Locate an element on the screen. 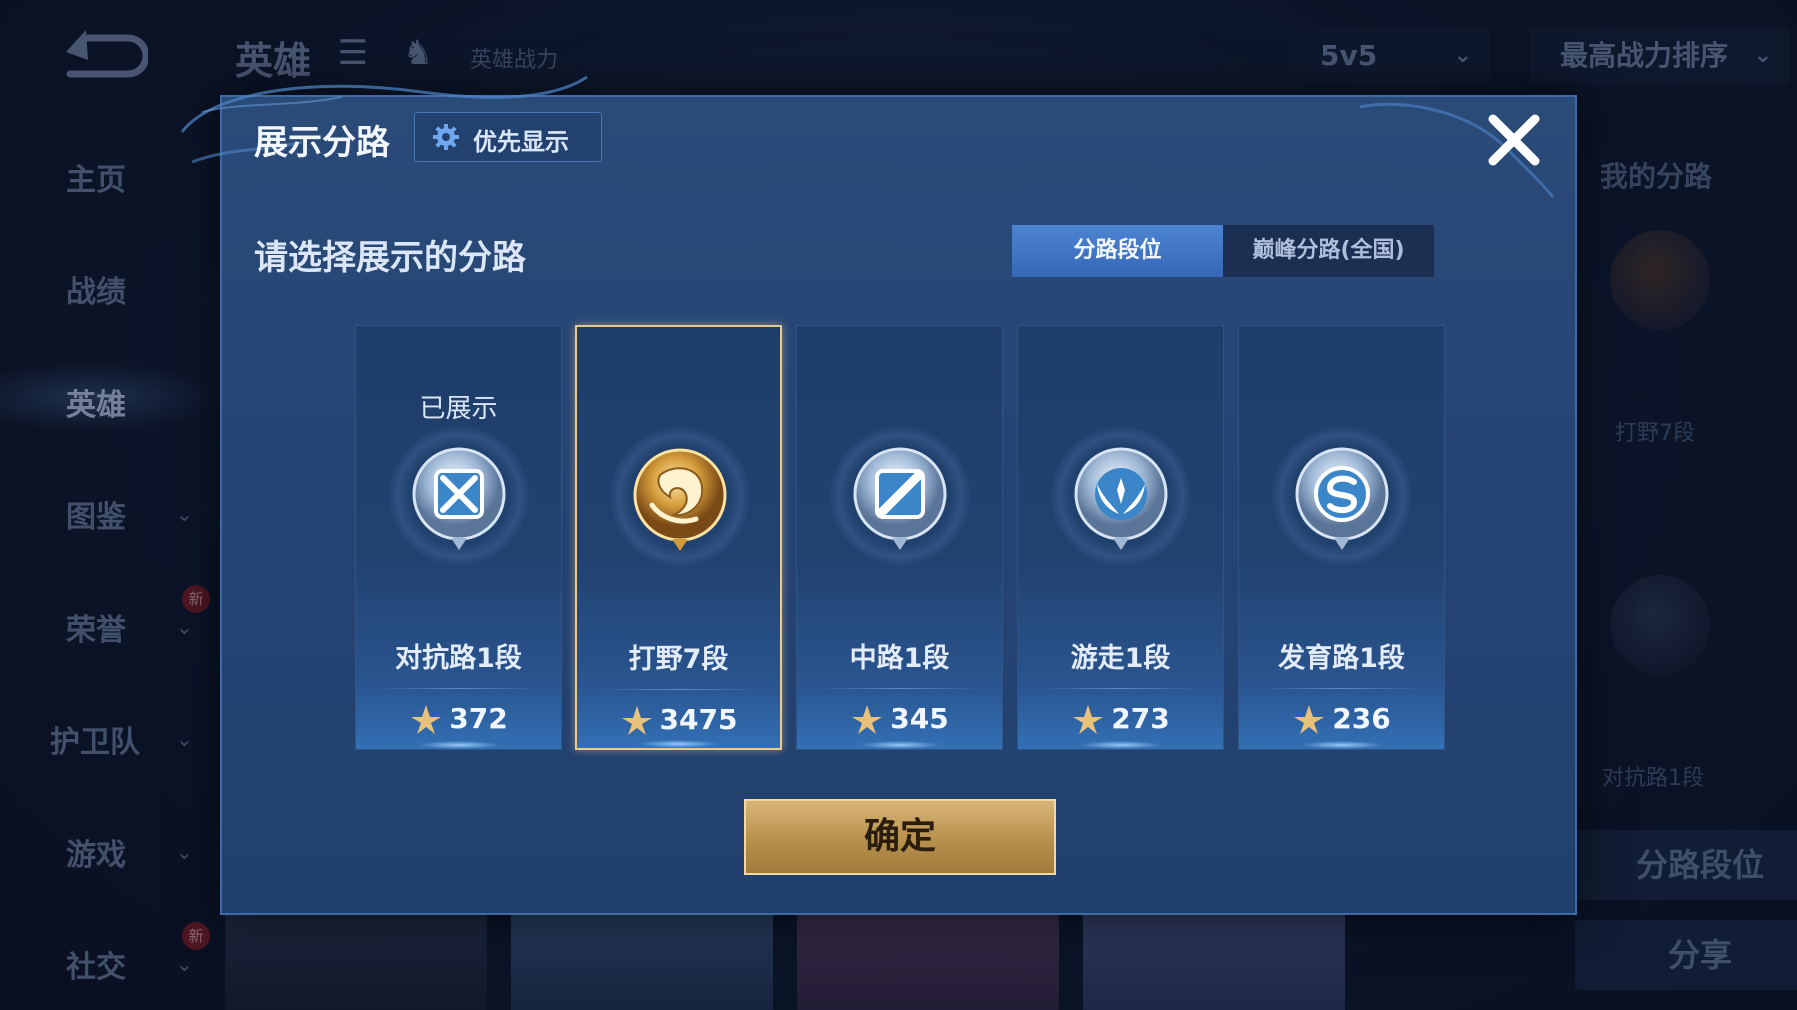 This screenshot has height=1010, width=1797. sort-dropdown: 最高战力排序 ⌄ is located at coordinates (1660, 56).